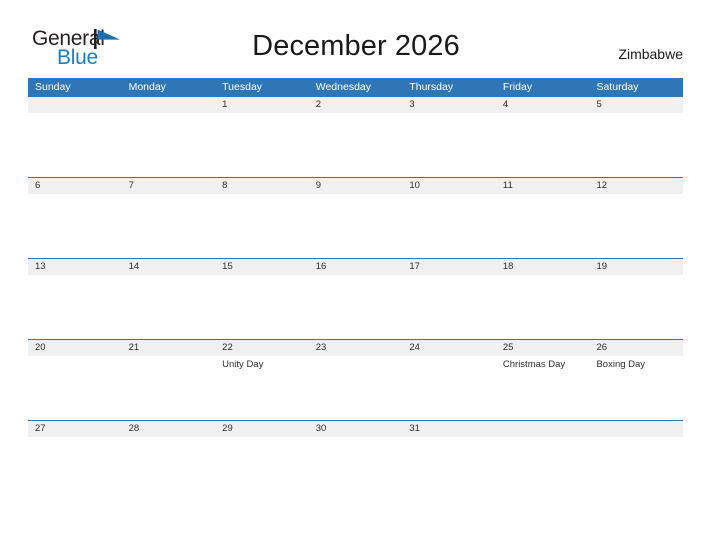  What do you see at coordinates (343, 87) in the screenshot?
I see `weekday-header-wednesday: Wednesday` at bounding box center [343, 87].